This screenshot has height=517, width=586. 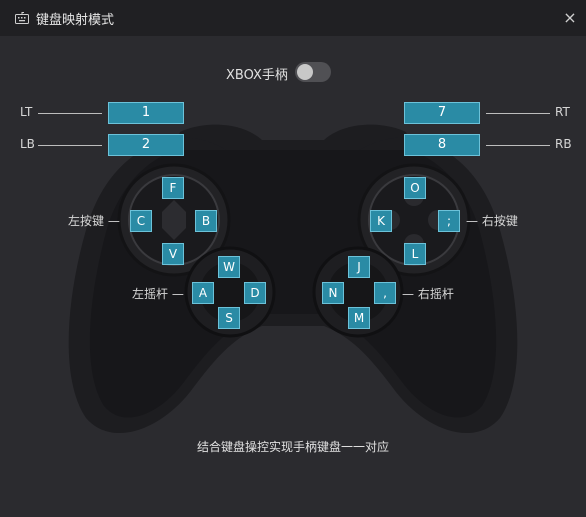 I want to click on right-button-left-key: K, so click(x=381, y=221).